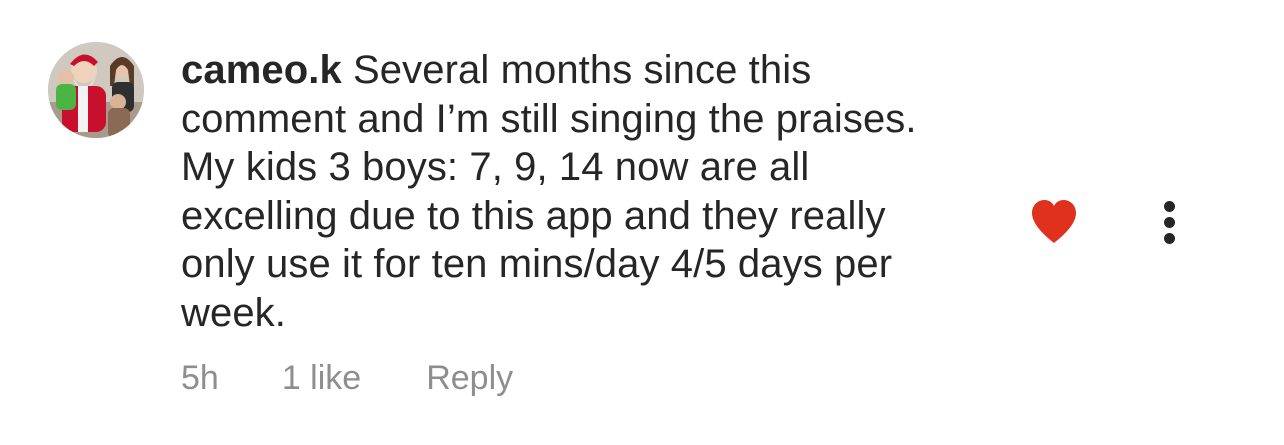  I want to click on avatar-image, so click(96, 90).